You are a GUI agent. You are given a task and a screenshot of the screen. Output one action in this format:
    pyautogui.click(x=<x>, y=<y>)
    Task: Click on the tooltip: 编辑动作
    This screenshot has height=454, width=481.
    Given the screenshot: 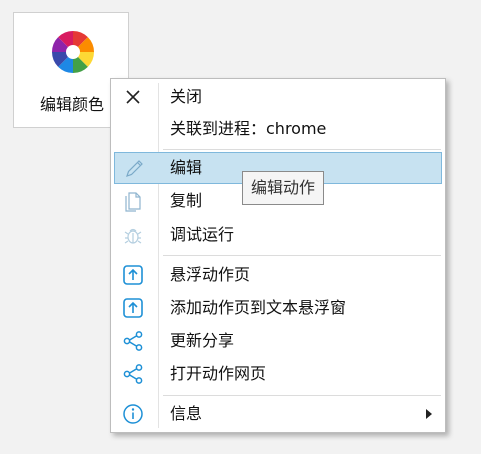 What is the action you would take?
    pyautogui.click(x=283, y=188)
    